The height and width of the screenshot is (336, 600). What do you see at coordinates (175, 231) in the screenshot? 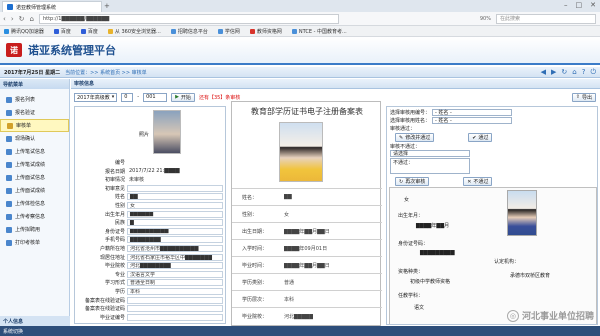
I see `record-field-value: ▇▇▇▇▇▇▇▇▇▇` at bounding box center [175, 231].